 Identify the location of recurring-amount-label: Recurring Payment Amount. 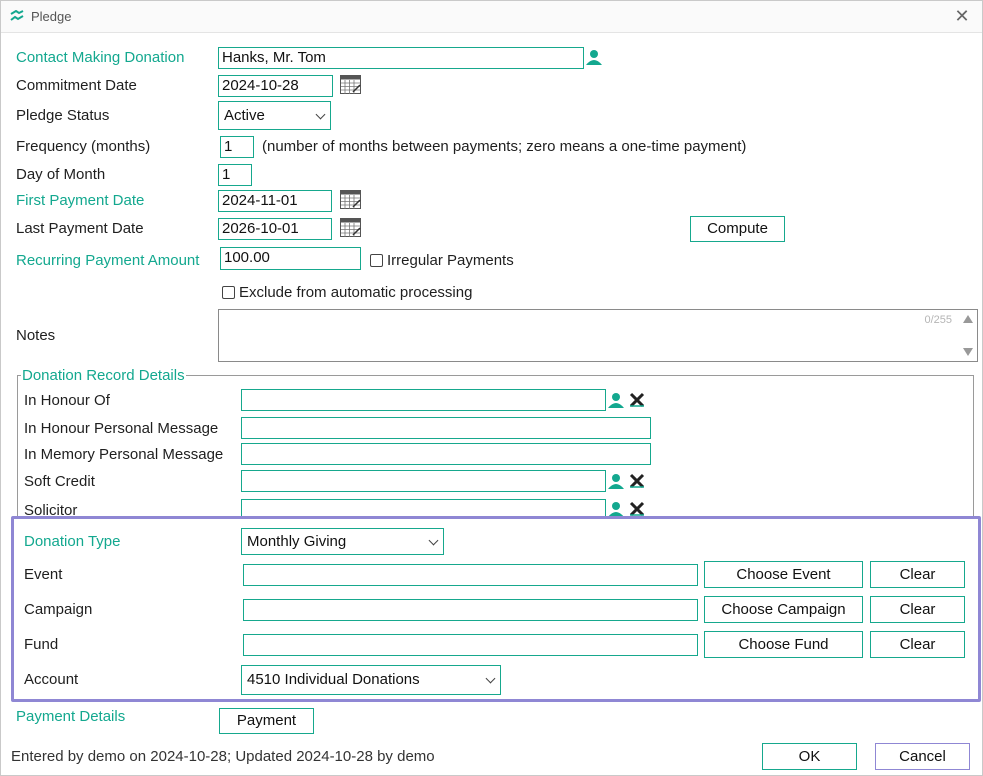
(108, 260).